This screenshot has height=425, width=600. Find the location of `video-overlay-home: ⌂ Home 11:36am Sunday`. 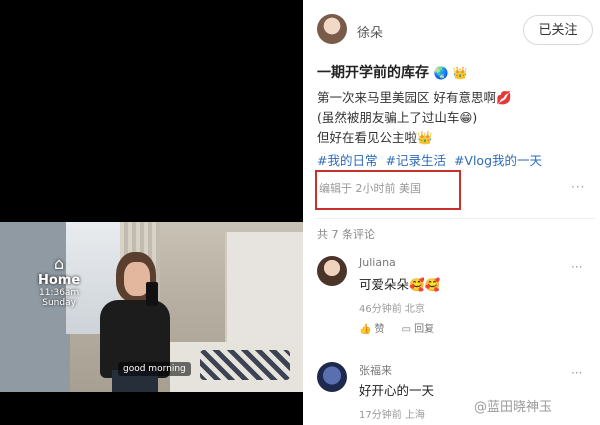

video-overlay-home: ⌂ Home 11:36am Sunday is located at coordinates (59, 281).